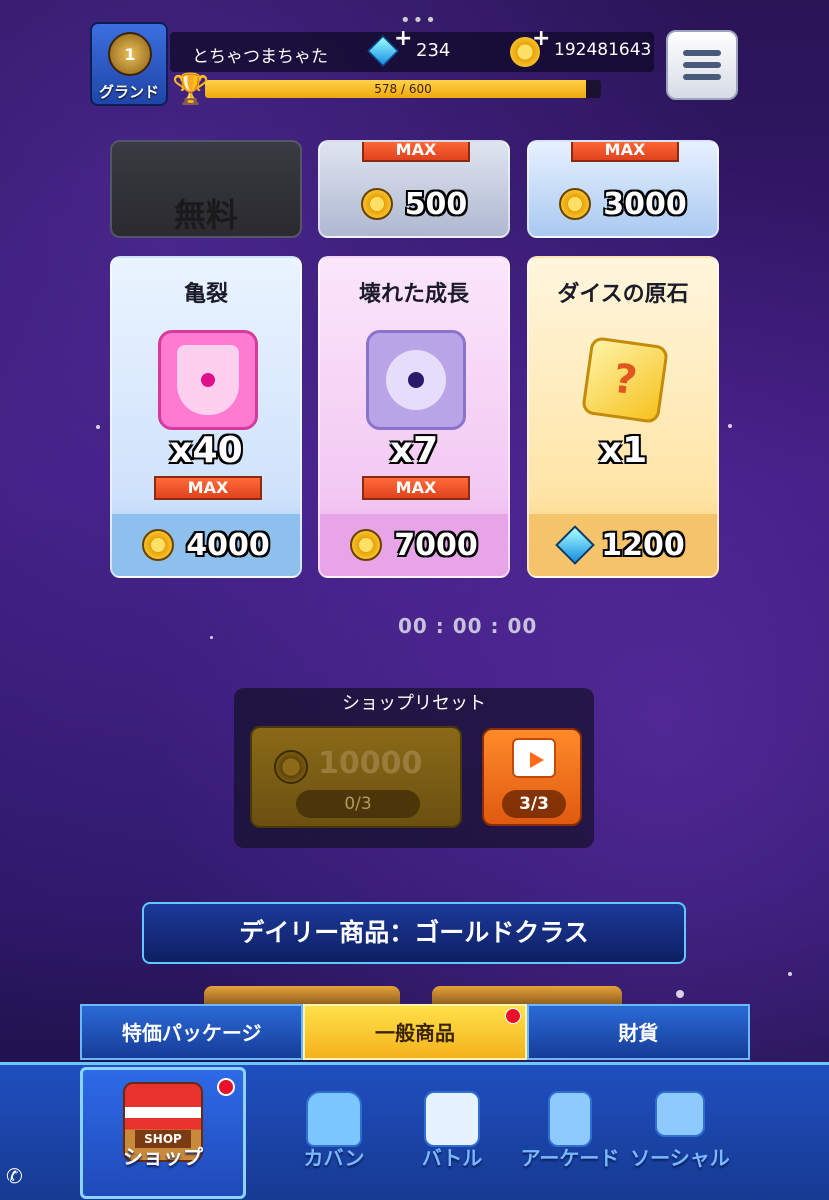 This screenshot has width=829, height=1200. I want to click on crack-shield-icon, so click(208, 380).